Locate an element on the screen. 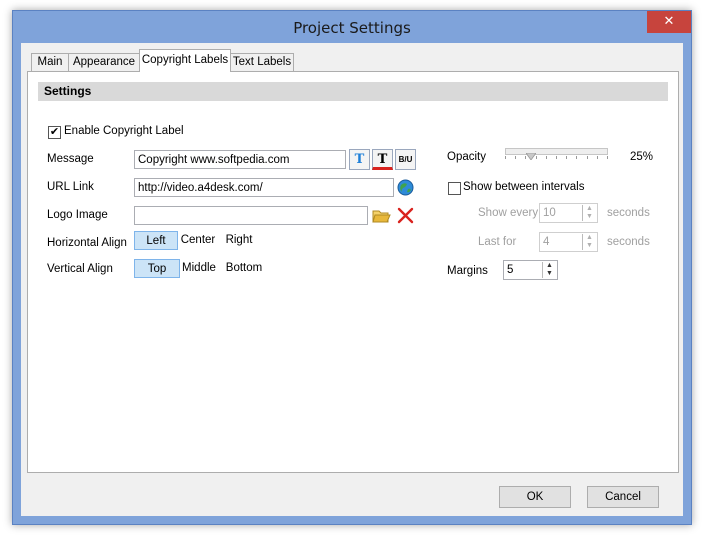 This screenshot has height=545, width=712. last-for-unit: seconds is located at coordinates (628, 242).